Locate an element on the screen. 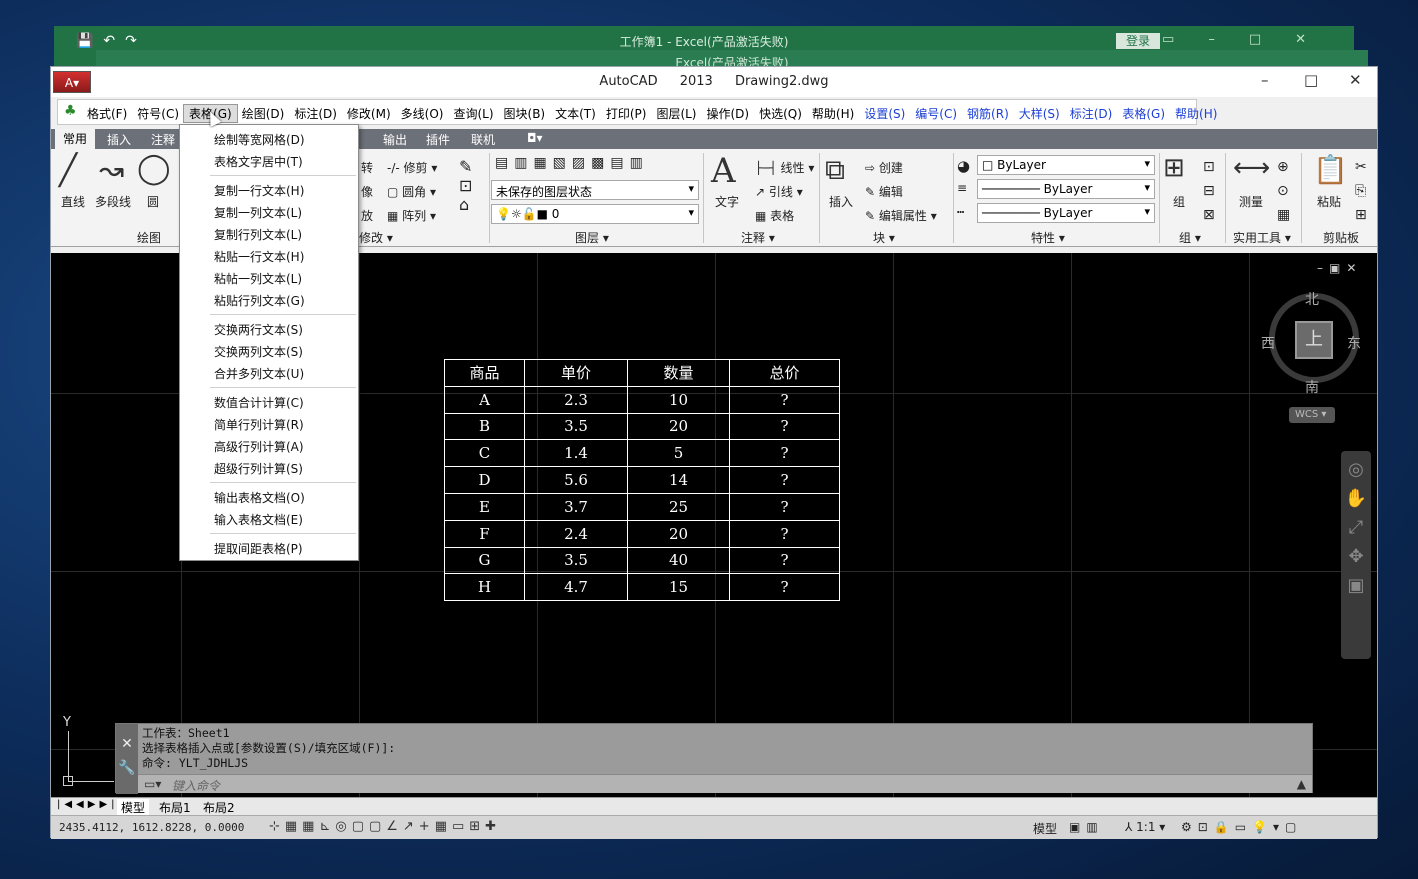 Image resolution: width=1418 pixels, height=879 pixels. menu-item-swap-rows: 交换两行文本(S) is located at coordinates (258, 329).